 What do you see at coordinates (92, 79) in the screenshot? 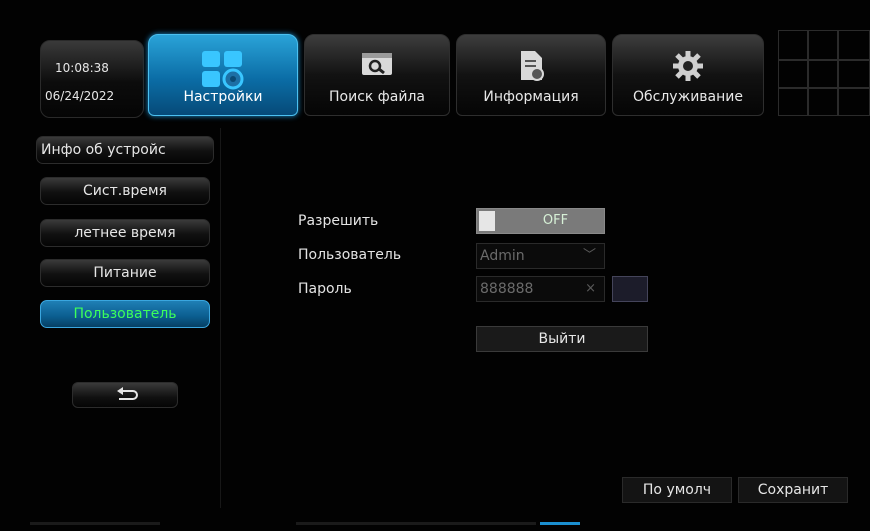
I see `clock-panel: 10:08:38 06/24/2022` at bounding box center [92, 79].